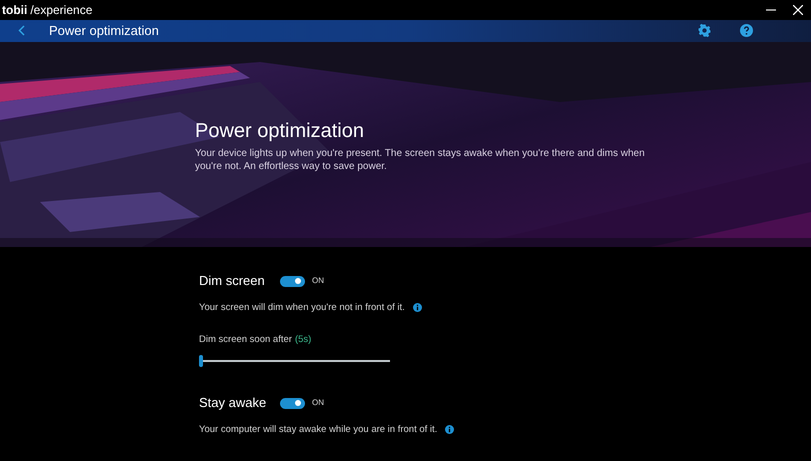 The width and height of the screenshot is (811, 461). Describe the element at coordinates (15, 10) in the screenshot. I see `app-brand: tobii` at that location.